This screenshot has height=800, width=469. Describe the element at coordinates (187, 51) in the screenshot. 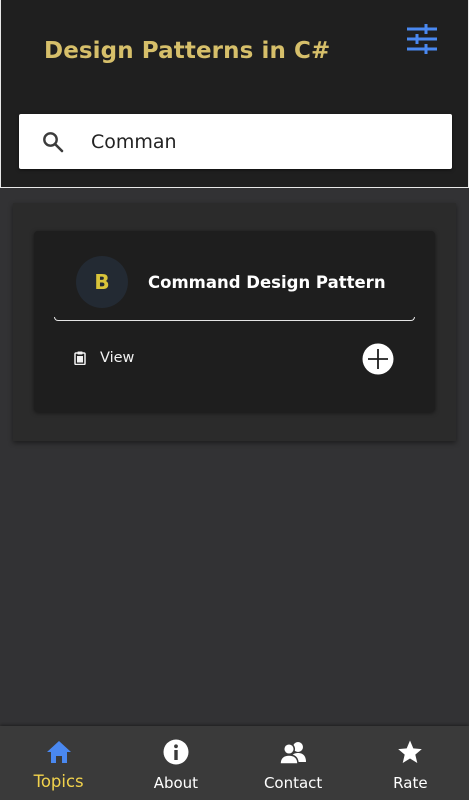

I see `app-title: Design Patterns in C#` at that location.